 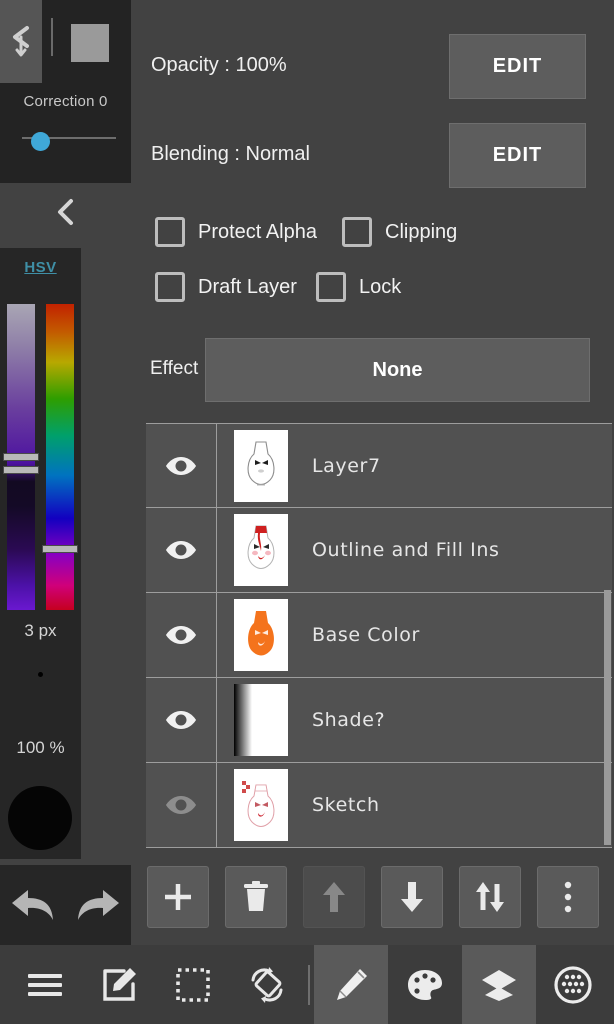 I want to click on arrows-up-down-icon, so click(x=490, y=897).